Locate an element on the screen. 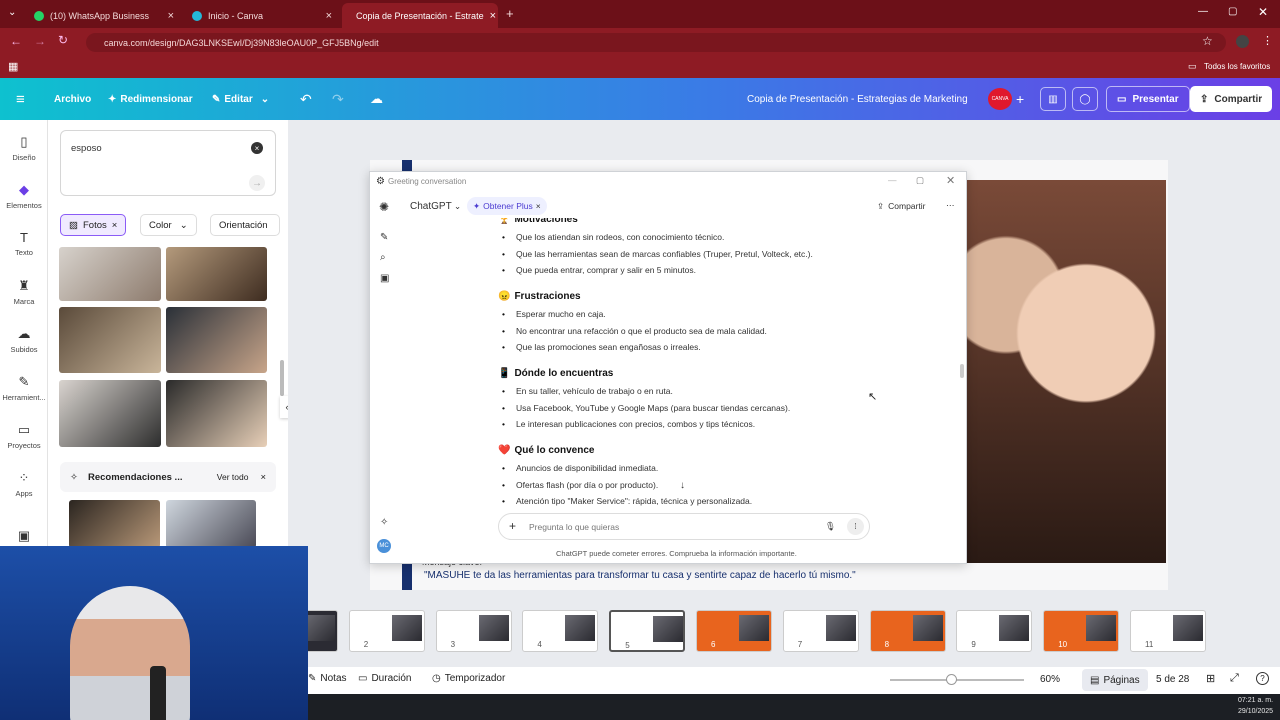  grid-view-icon: ⊞ is located at coordinates (1210, 678).